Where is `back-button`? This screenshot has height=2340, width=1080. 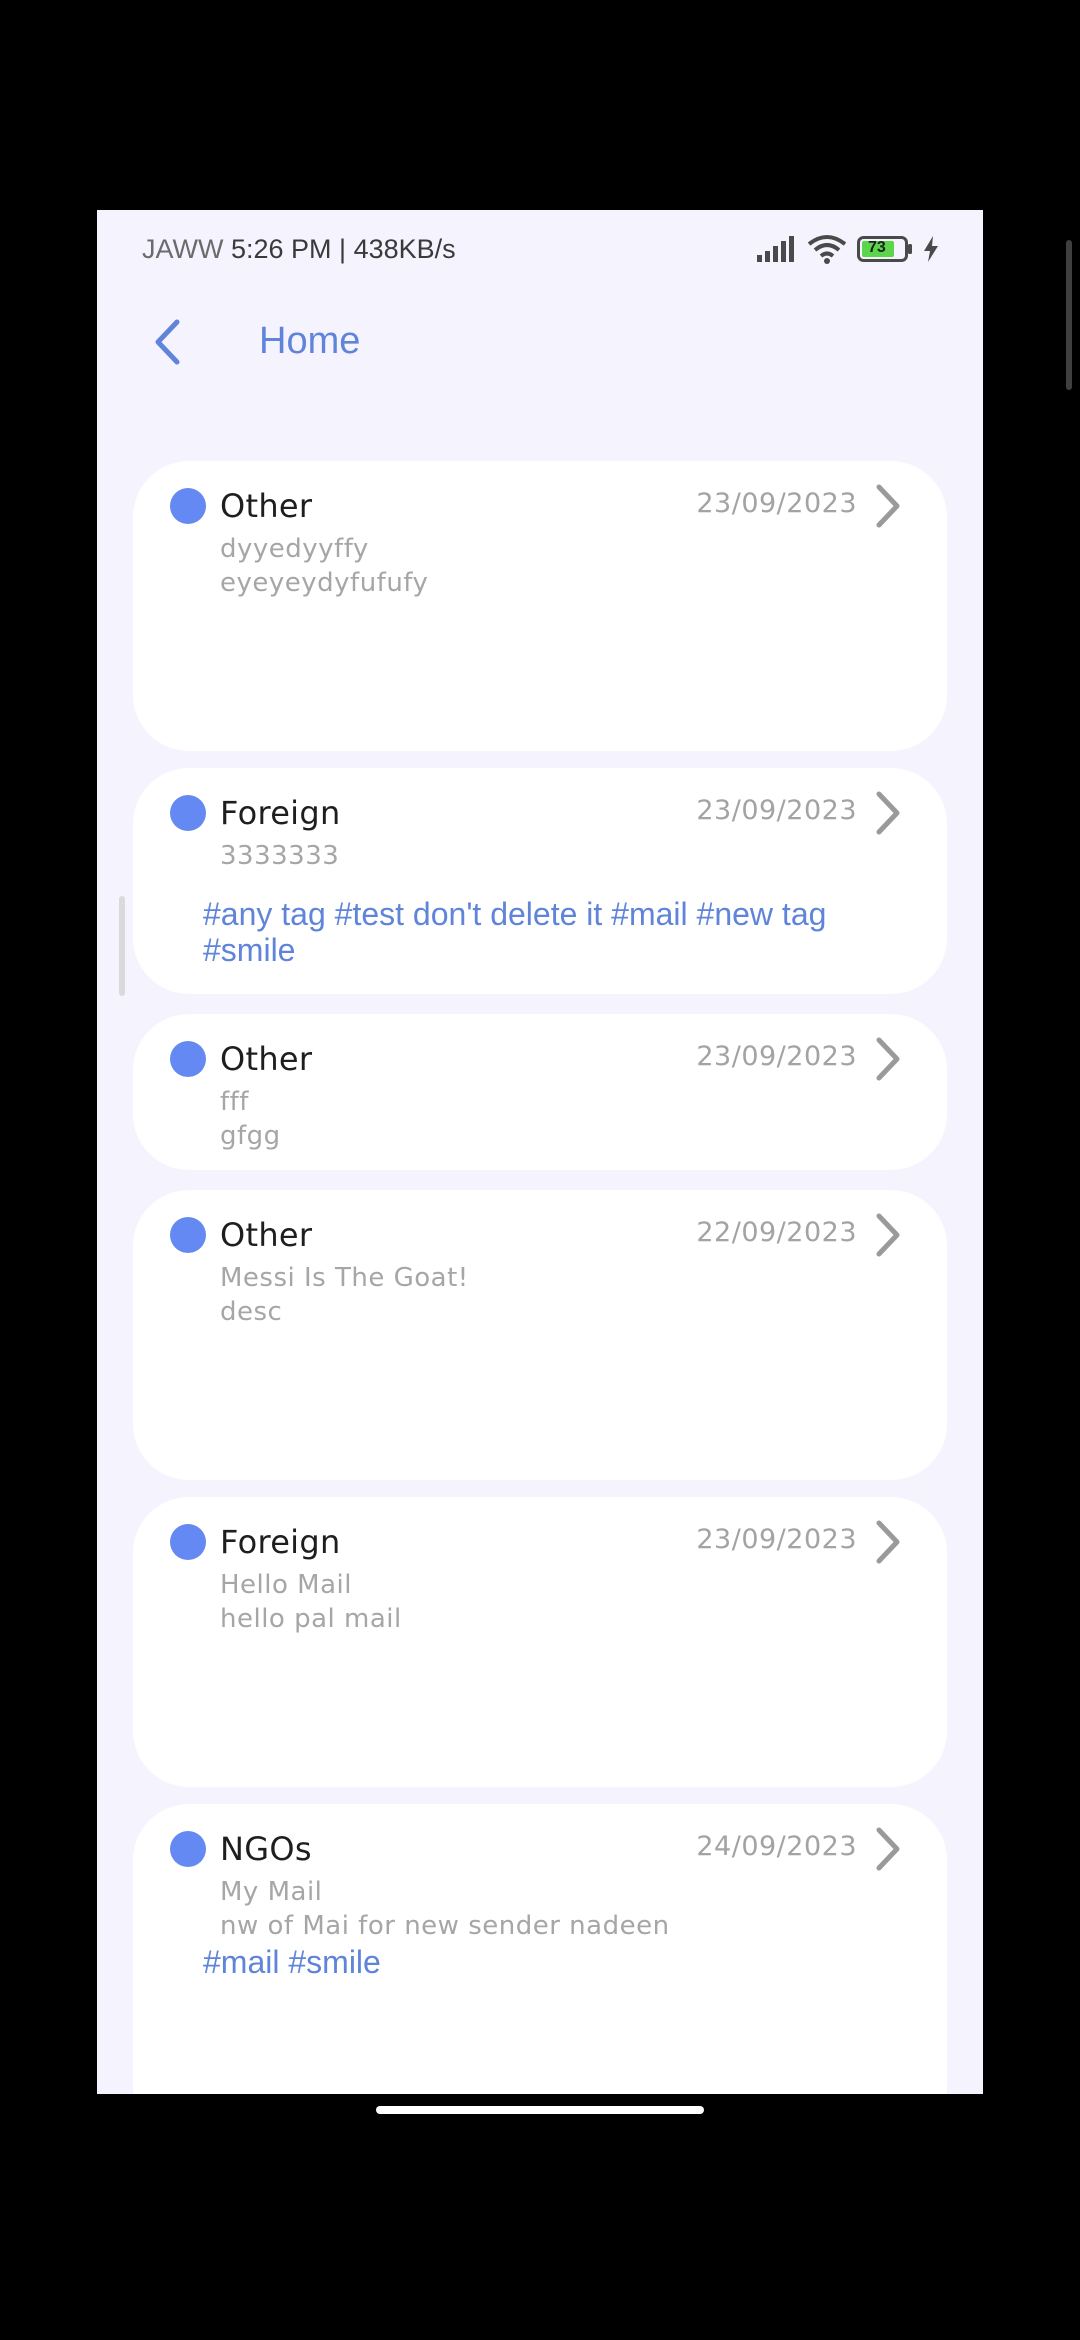 back-button is located at coordinates (167, 344).